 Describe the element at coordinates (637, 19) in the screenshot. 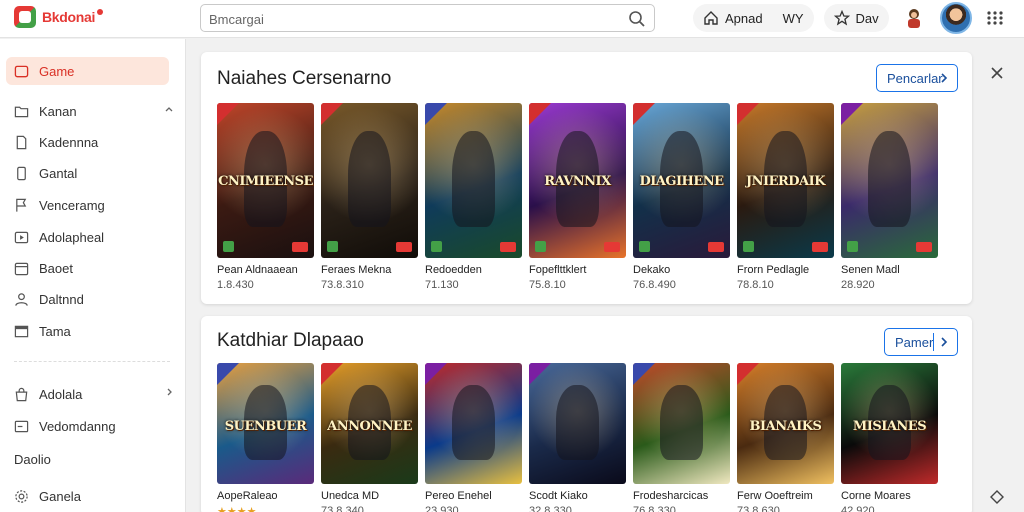

I see `search-icon` at that location.